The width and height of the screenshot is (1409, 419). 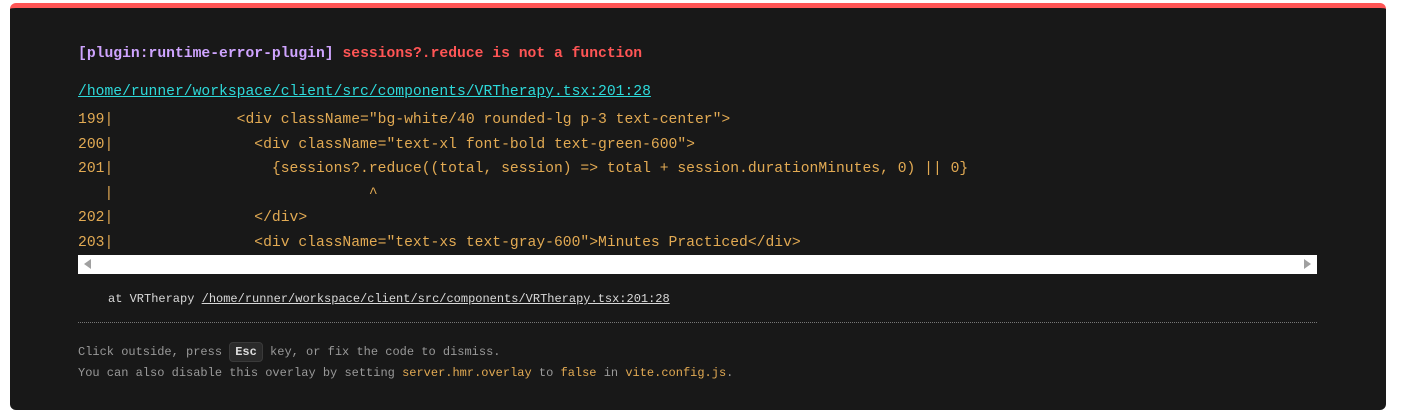 What do you see at coordinates (546, 373) in the screenshot?
I see `tip-text: to` at bounding box center [546, 373].